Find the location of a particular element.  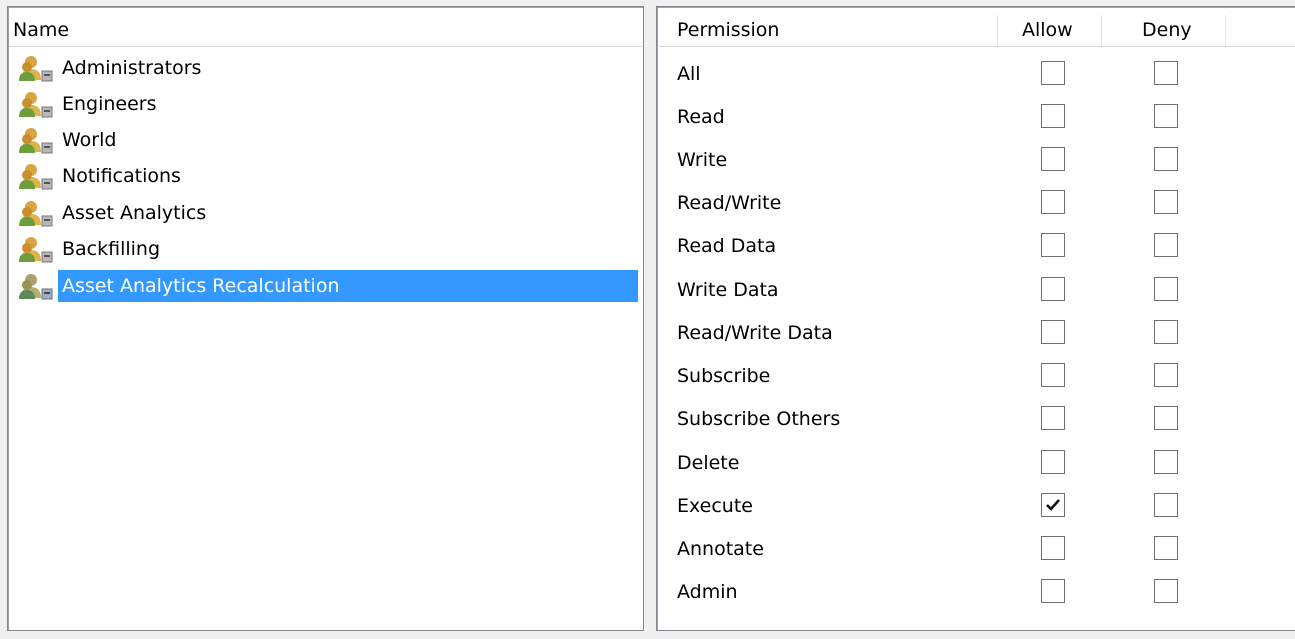

groups-list-header: Name is located at coordinates (325, 31).